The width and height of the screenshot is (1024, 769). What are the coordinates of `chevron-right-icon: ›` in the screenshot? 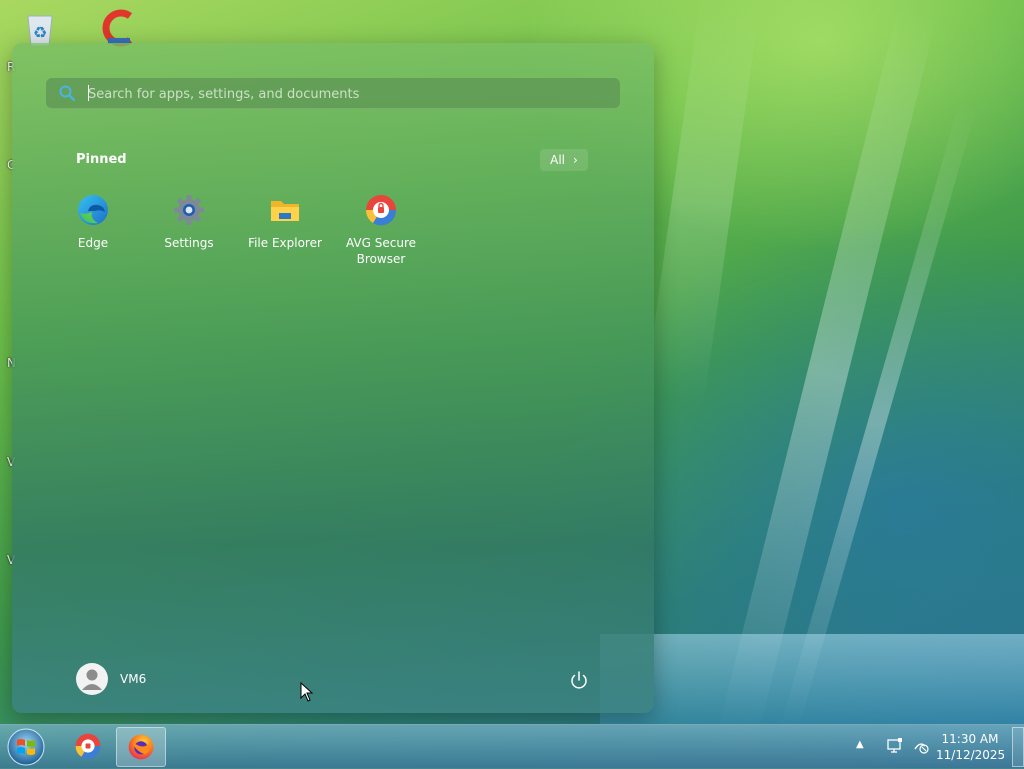 It's located at (575, 160).